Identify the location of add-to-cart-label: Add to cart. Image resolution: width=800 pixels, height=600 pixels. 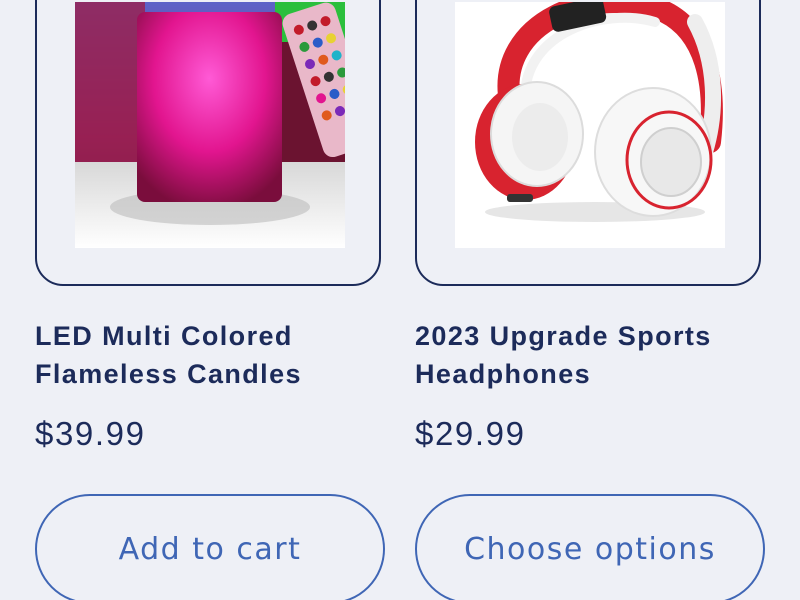
(210, 549).